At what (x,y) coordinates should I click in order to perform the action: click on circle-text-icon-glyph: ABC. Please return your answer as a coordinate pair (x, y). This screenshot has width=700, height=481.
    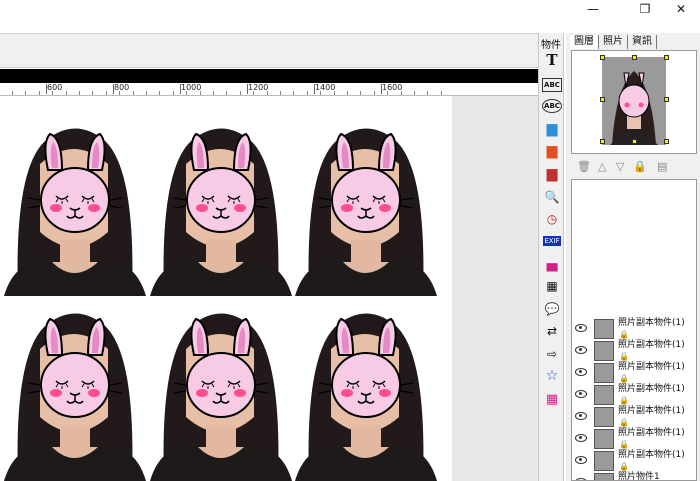
    Looking at the image, I should click on (552, 106).